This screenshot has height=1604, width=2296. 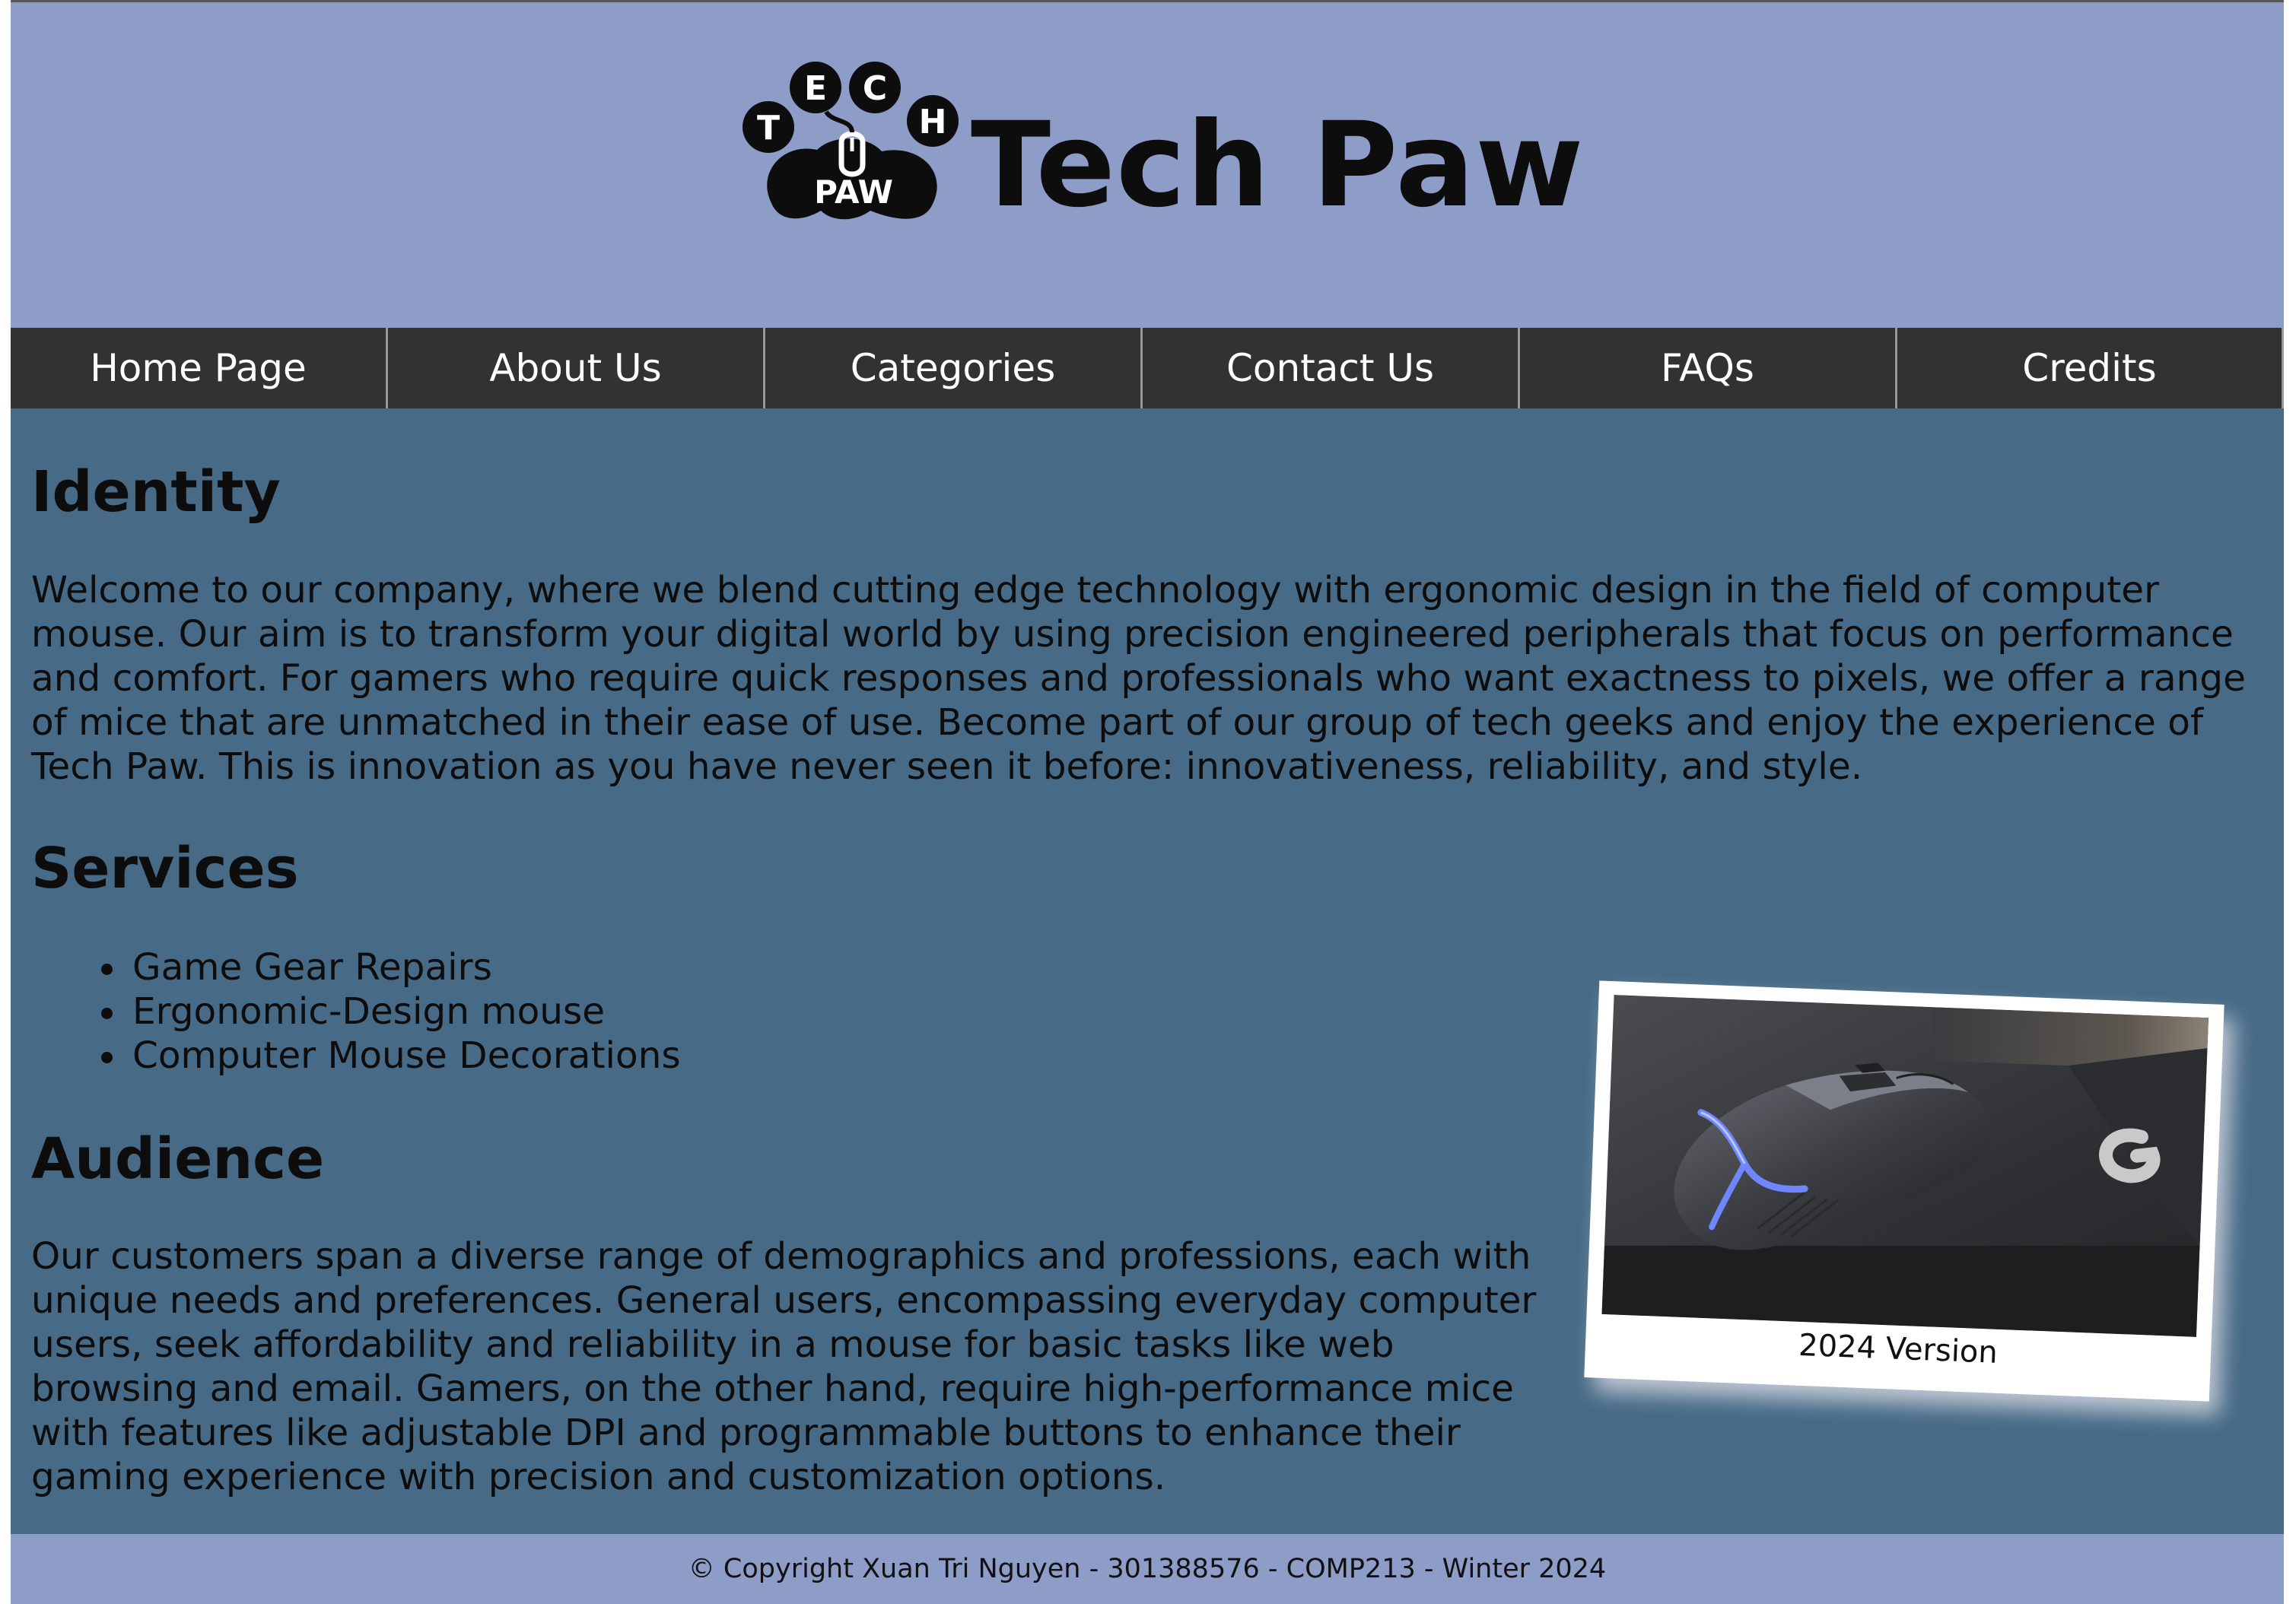 What do you see at coordinates (855, 142) in the screenshot?
I see `tech-paw-logo-icon: T E C H PAW` at bounding box center [855, 142].